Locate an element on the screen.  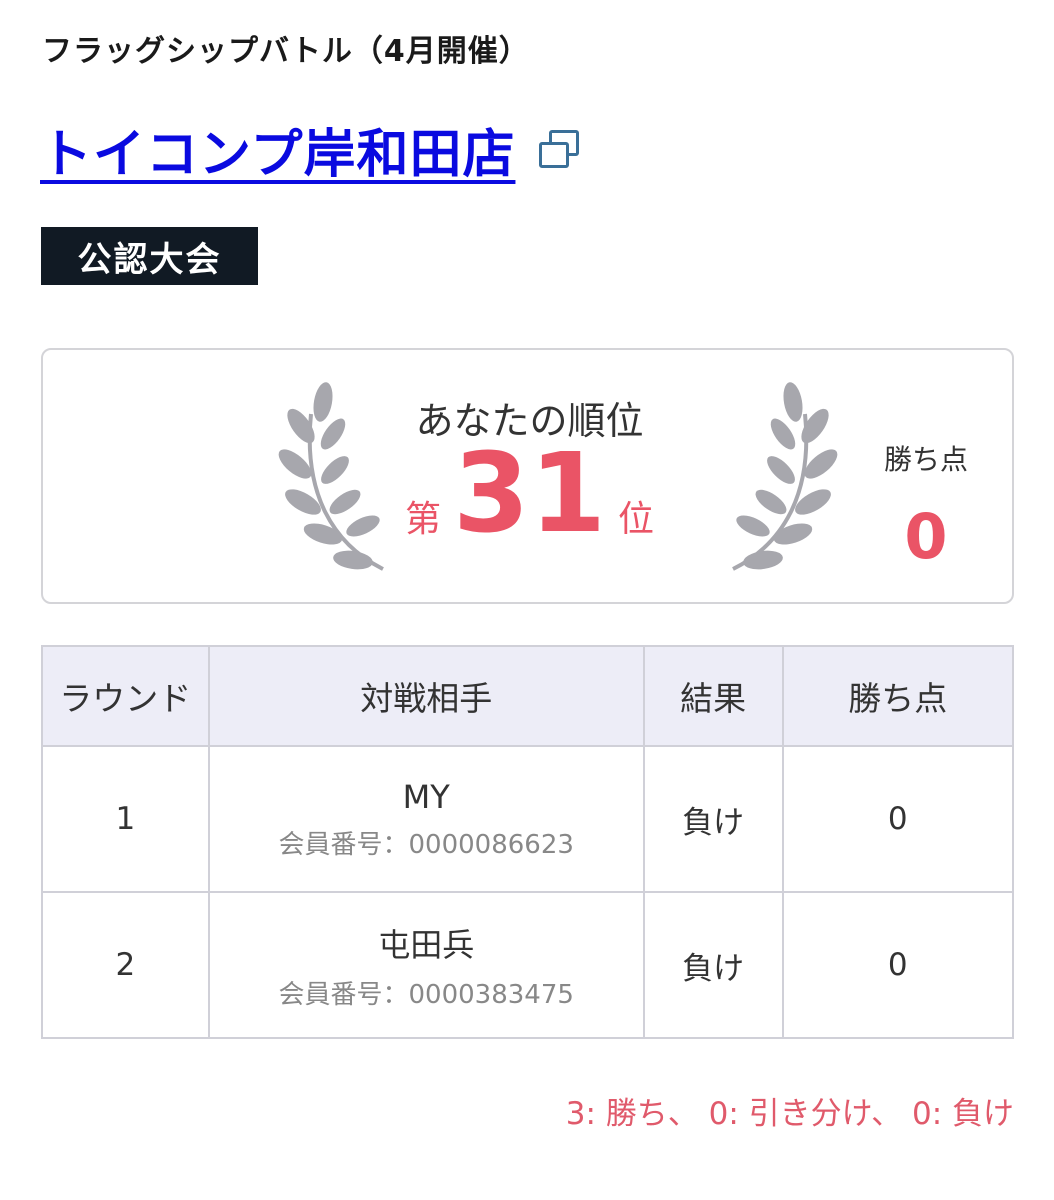
store-link: トイコンプ岸和田店 is located at coordinates (277, 149).